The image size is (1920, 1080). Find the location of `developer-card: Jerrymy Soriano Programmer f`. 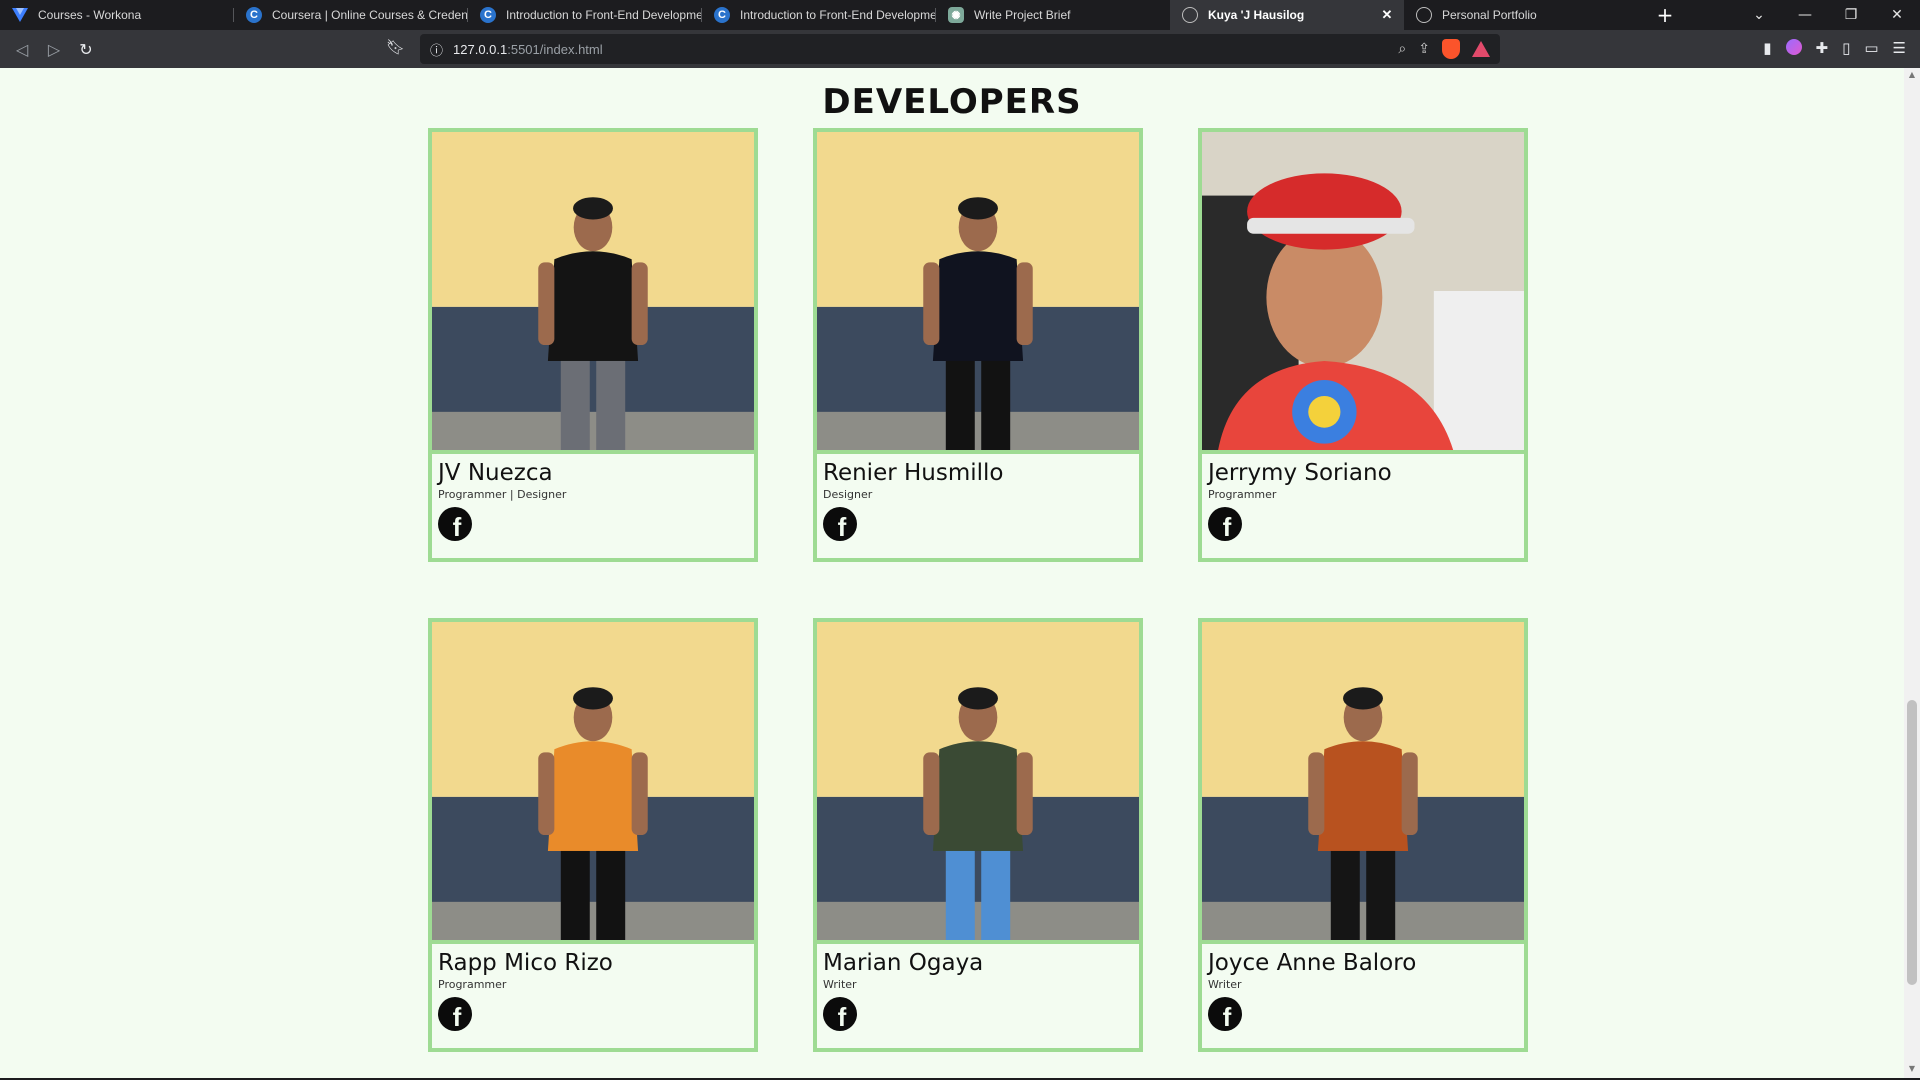

developer-card: Jerrymy Soriano Programmer f is located at coordinates (1363, 345).